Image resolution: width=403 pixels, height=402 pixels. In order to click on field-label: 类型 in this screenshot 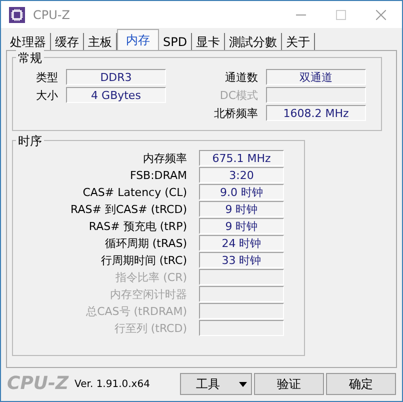, I will do `click(46, 77)`.